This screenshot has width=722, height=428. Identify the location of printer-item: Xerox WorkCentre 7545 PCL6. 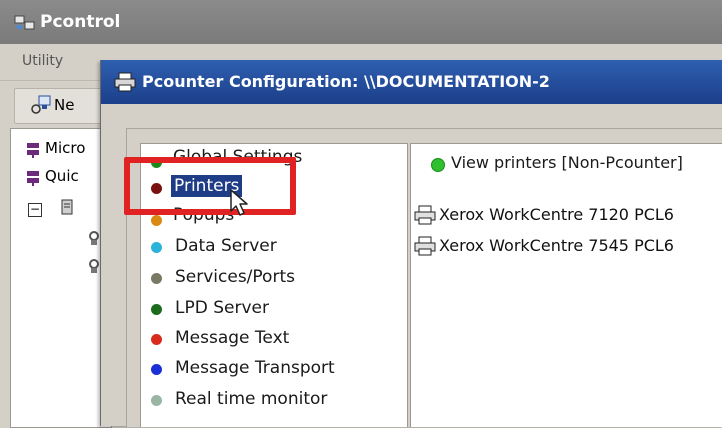
(556, 245).